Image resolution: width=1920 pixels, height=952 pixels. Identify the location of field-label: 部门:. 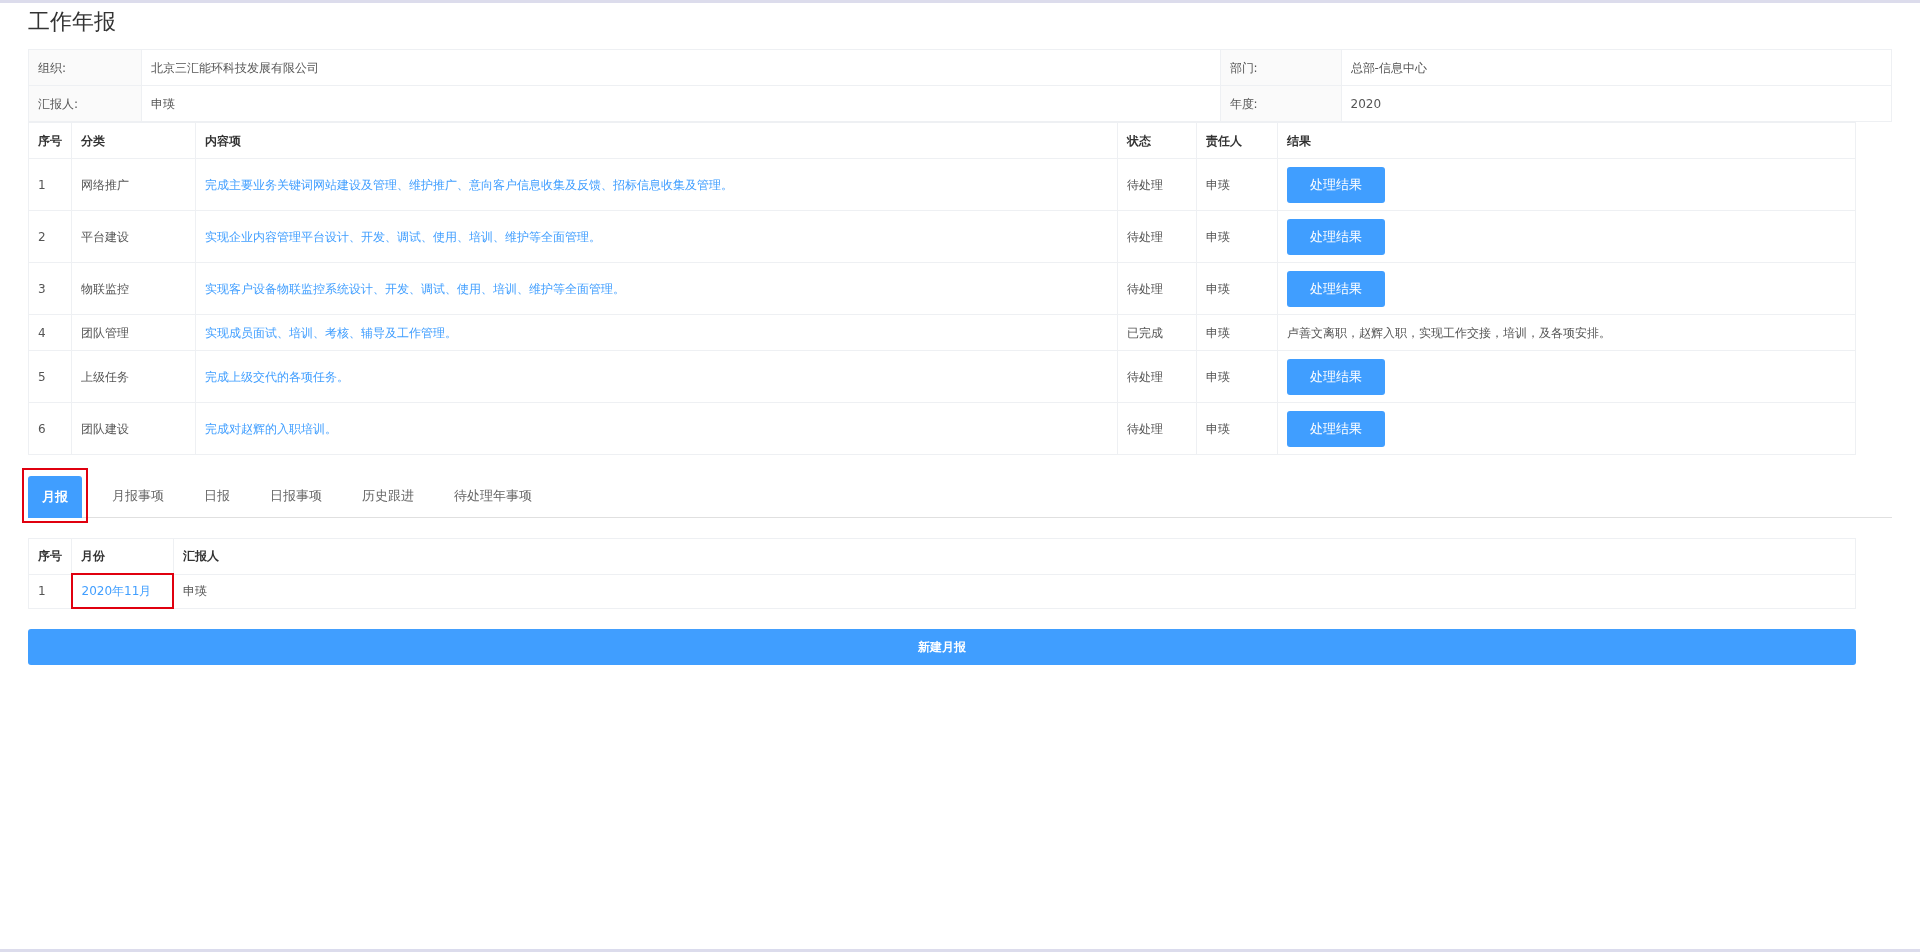
(1281, 67).